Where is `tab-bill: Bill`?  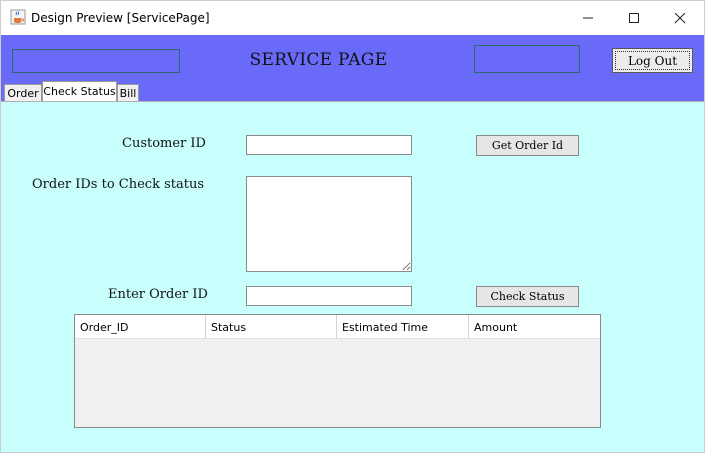 tab-bill: Bill is located at coordinates (128, 92).